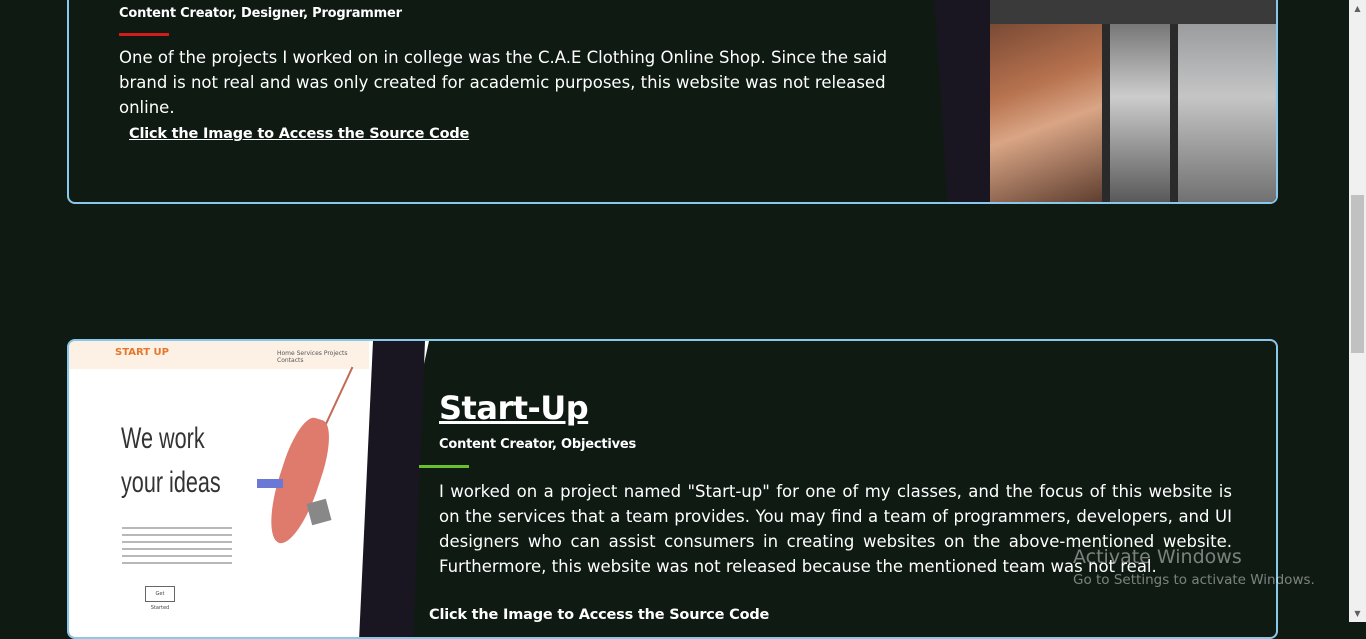  I want to click on project-roles: Content Creator, Objectives, so click(538, 444).